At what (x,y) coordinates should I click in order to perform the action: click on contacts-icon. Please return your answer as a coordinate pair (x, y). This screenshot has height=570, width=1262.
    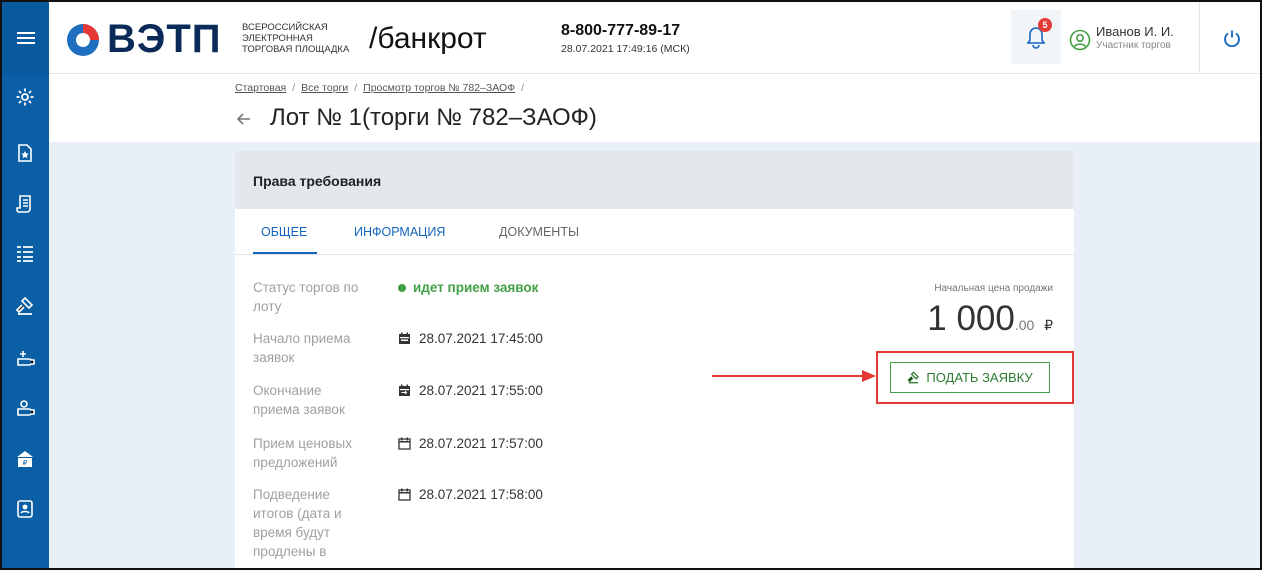
    Looking at the image, I should click on (25, 509).